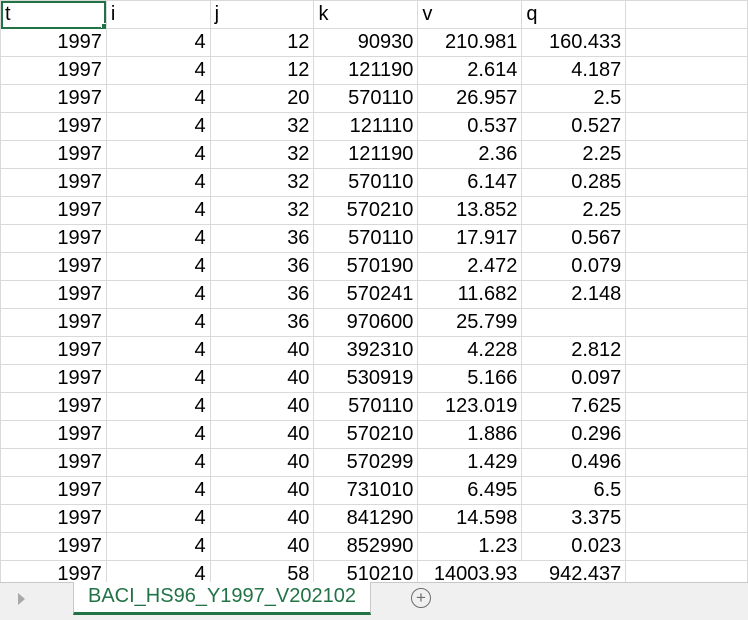 This screenshot has width=748, height=620. Describe the element at coordinates (470, 434) in the screenshot. I see `data-cell: 1.886` at that location.